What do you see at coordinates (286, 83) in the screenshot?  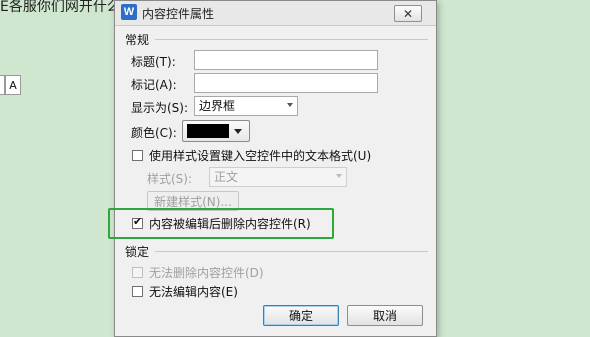 I see `tag-input` at bounding box center [286, 83].